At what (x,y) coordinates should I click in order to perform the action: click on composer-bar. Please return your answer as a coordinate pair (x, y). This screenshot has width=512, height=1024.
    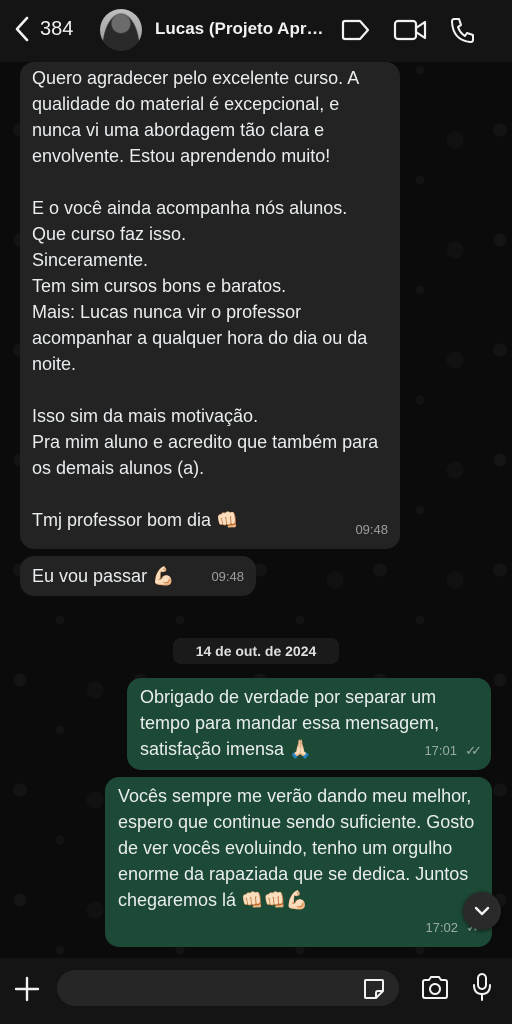
    Looking at the image, I should click on (256, 991).